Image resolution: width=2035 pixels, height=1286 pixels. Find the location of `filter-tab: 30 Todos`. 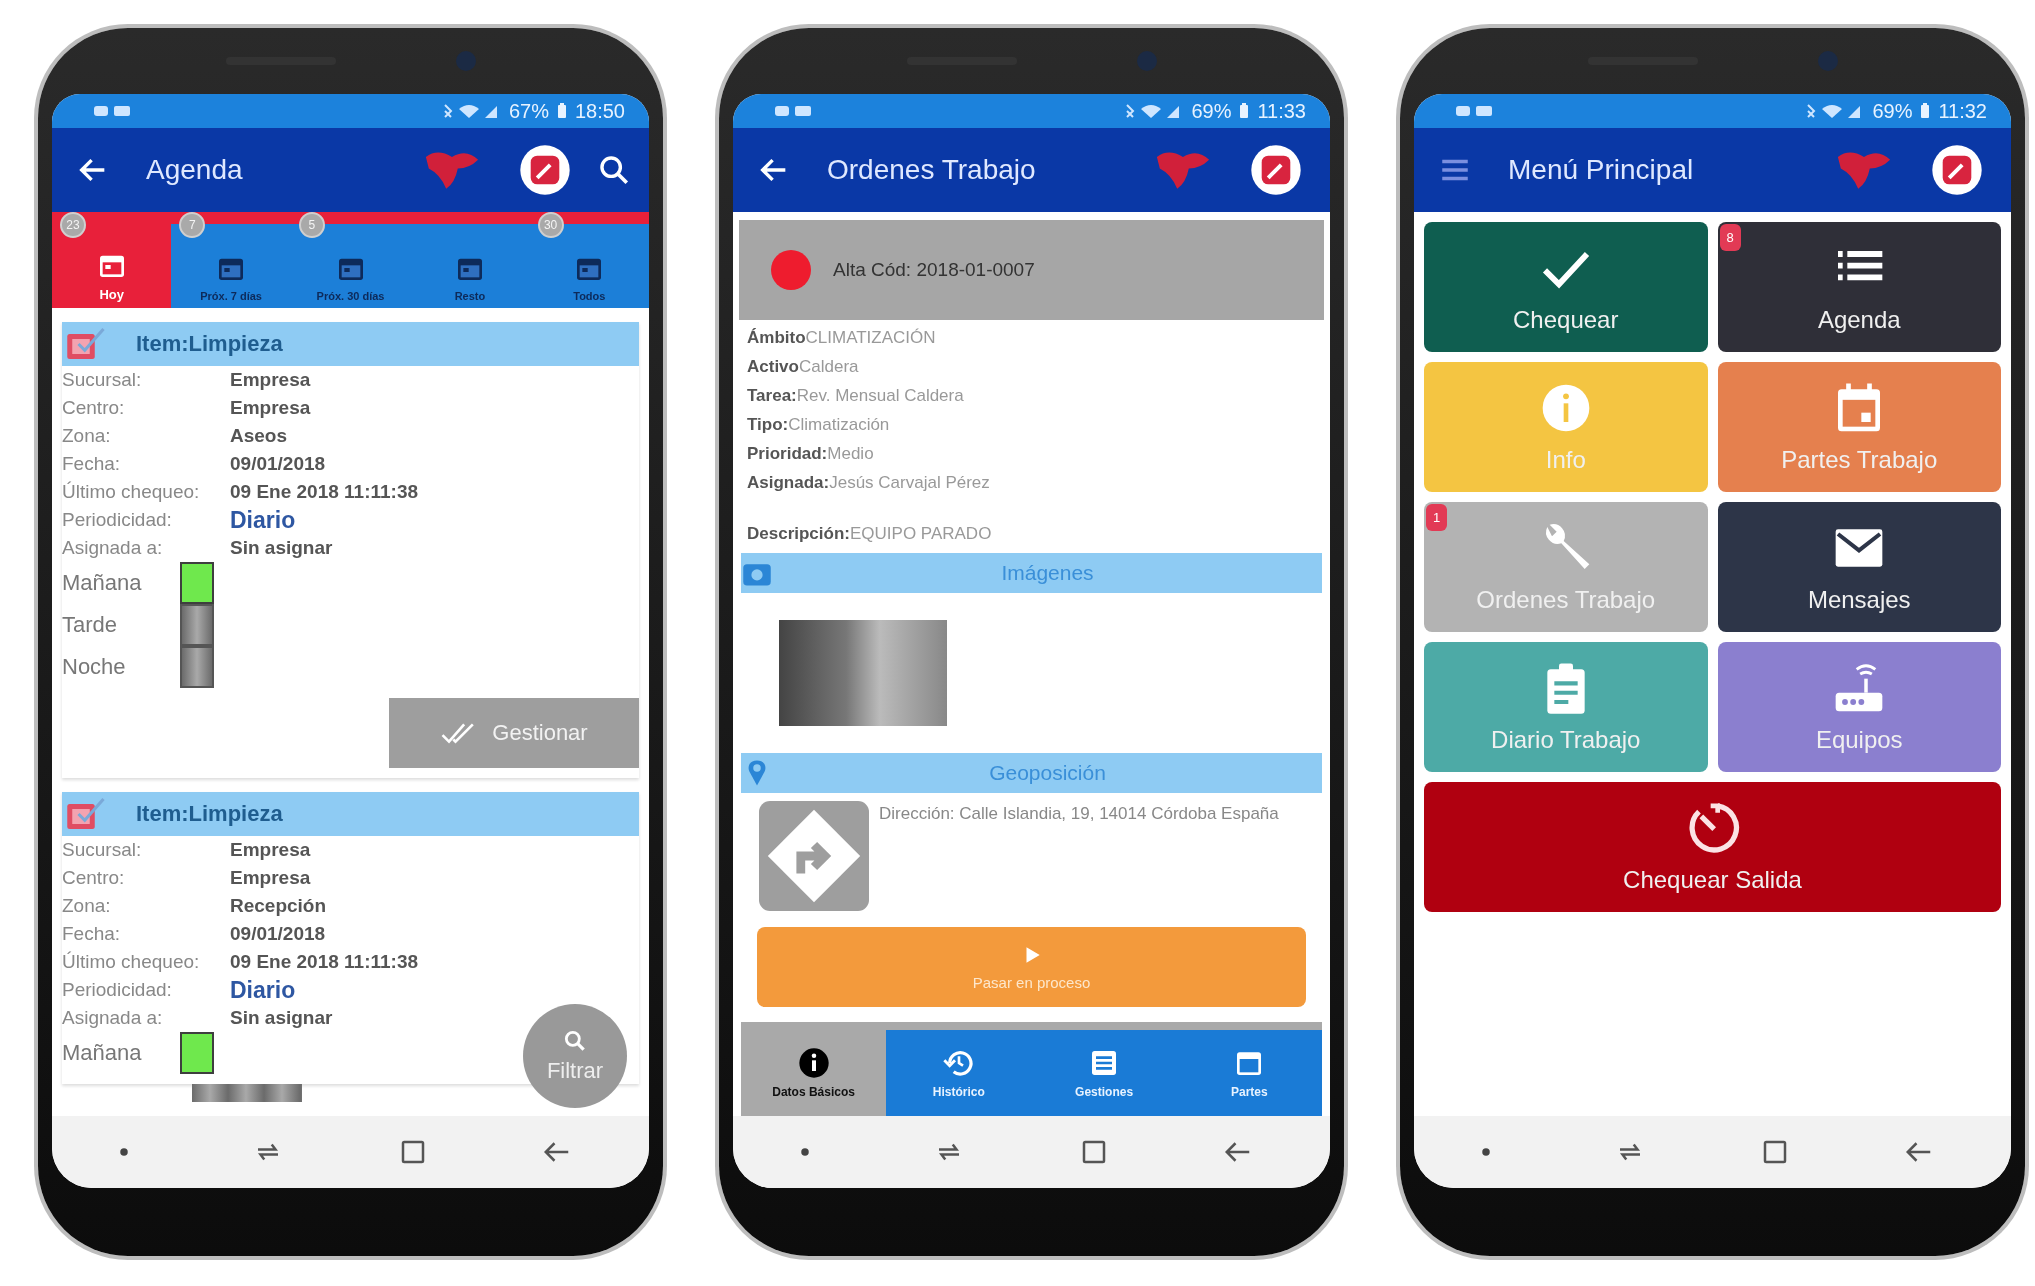

filter-tab: 30 Todos is located at coordinates (589, 260).